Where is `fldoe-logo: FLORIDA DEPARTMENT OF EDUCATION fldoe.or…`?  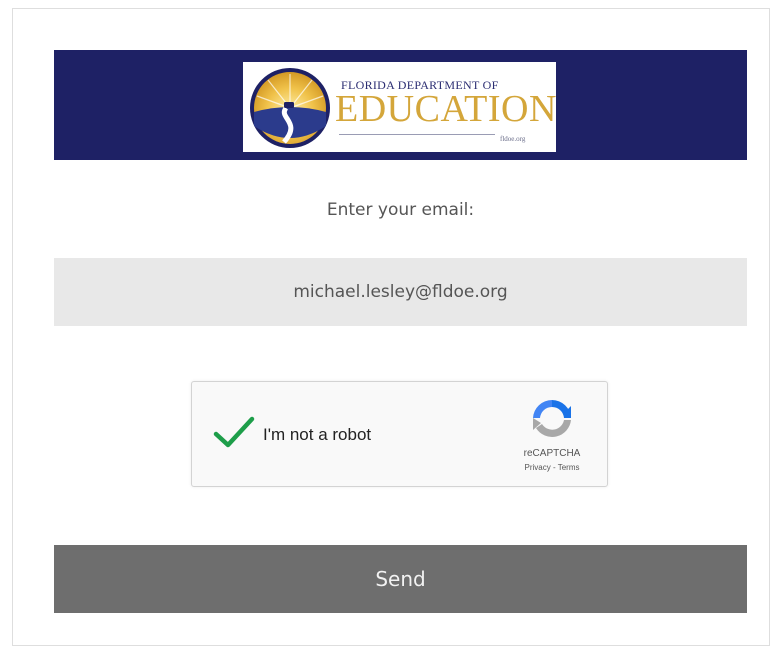 fldoe-logo: FLORIDA DEPARTMENT OF EDUCATION fldoe.or… is located at coordinates (399, 107).